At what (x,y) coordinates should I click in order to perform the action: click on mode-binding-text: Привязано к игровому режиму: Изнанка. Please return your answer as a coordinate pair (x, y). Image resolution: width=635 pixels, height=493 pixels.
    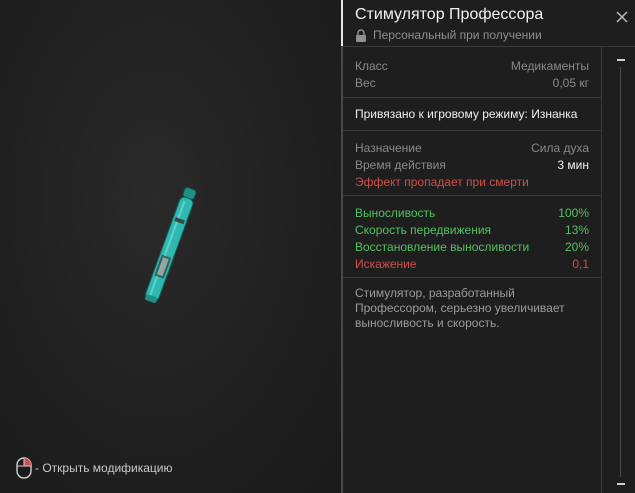
    Looking at the image, I should click on (466, 114).